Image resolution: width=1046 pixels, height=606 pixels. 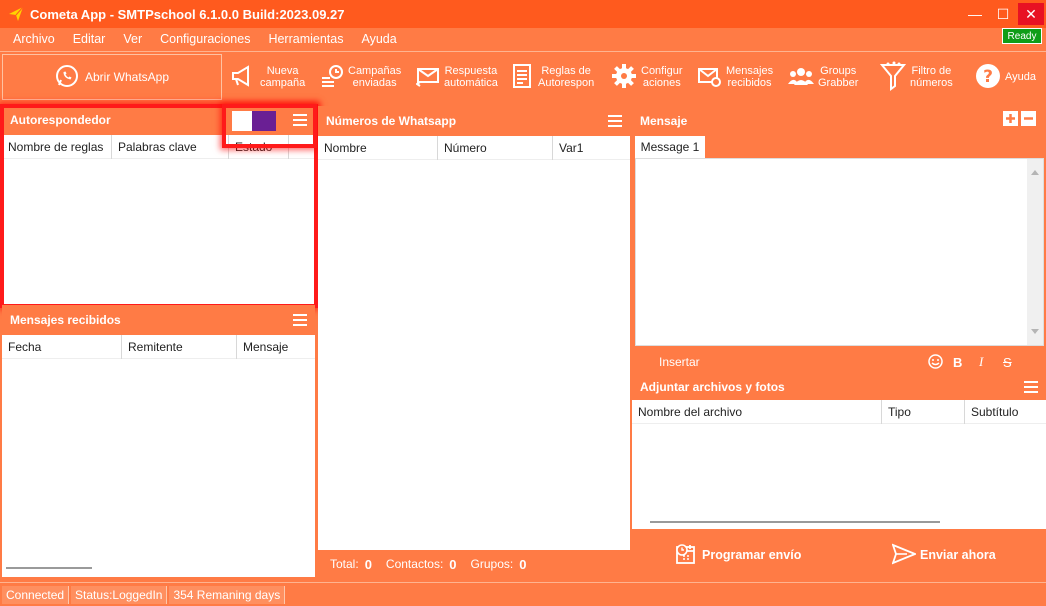 I want to click on column-type: Tipo, so click(x=923, y=412).